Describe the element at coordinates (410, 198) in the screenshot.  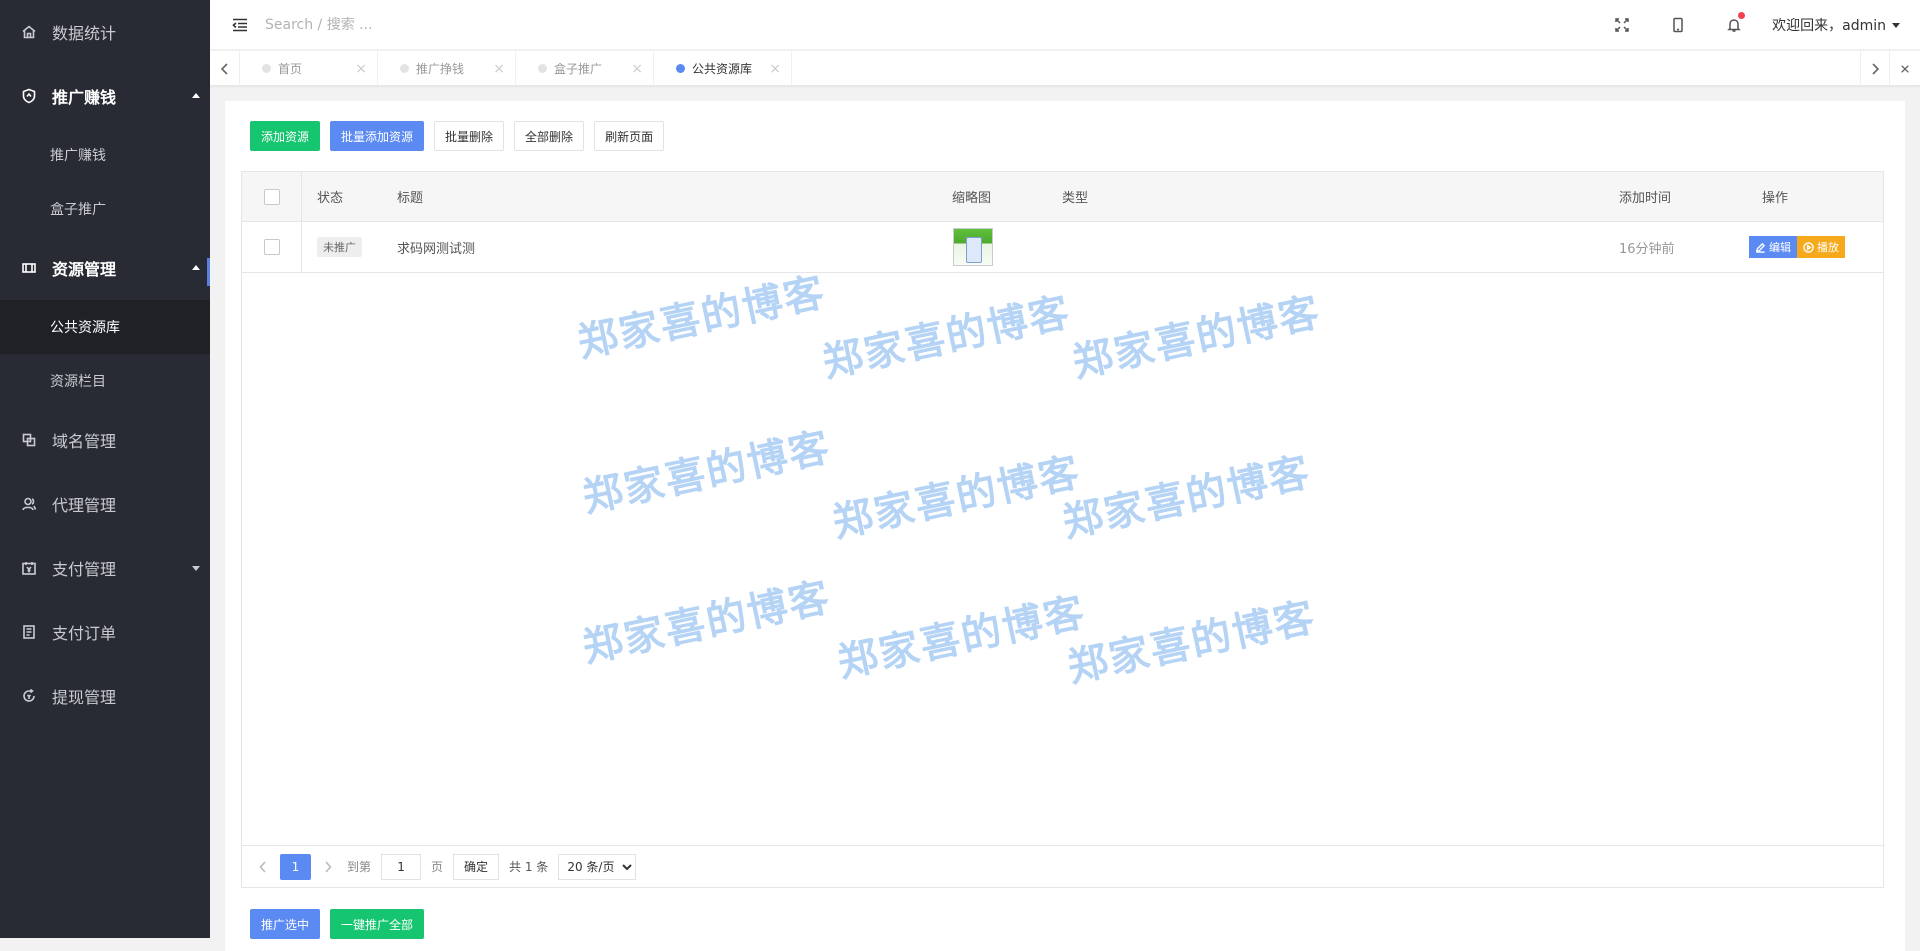
I see `column-header-title: 标题` at that location.